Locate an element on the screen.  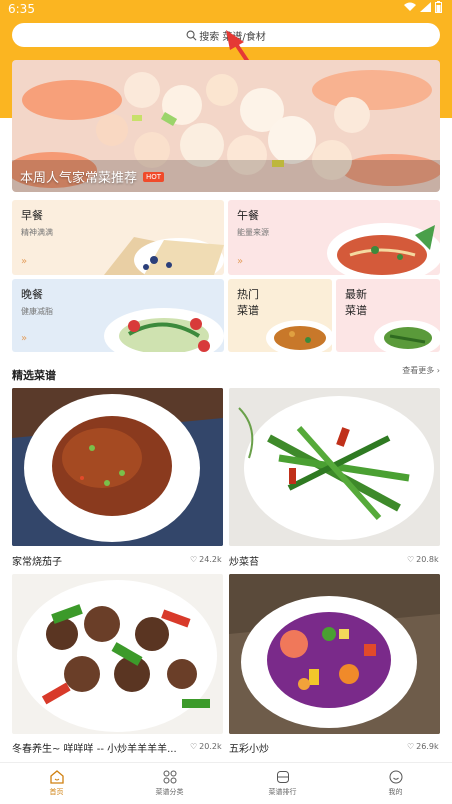
see-more-label: 查看更多 is located at coordinates (418, 370).